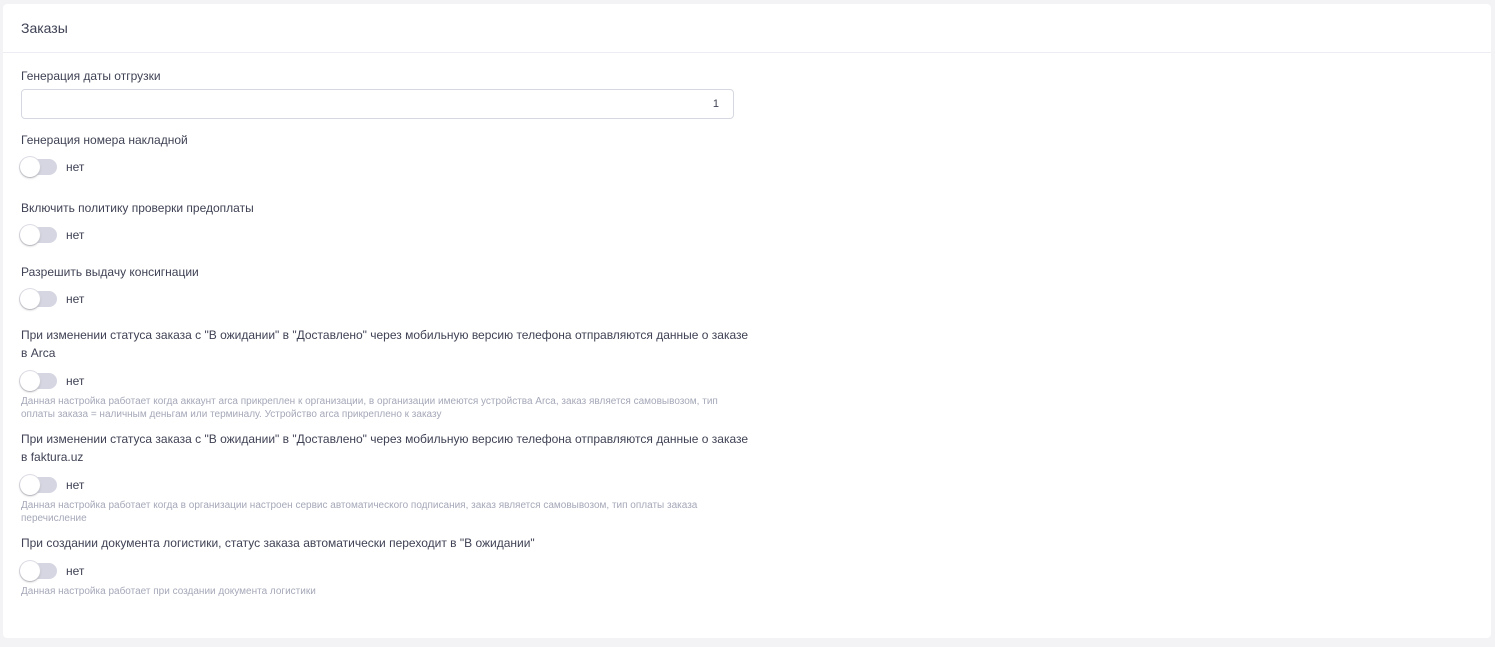 The height and width of the screenshot is (647, 1495). What do you see at coordinates (385, 286) in the screenshot?
I see `setting-consignment: Разрешить выдачу консигнации нет` at bounding box center [385, 286].